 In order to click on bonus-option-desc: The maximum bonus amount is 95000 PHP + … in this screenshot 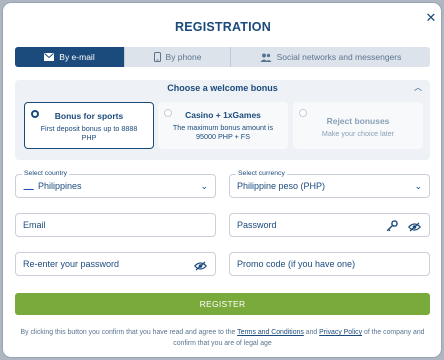, I will do `click(223, 132)`.